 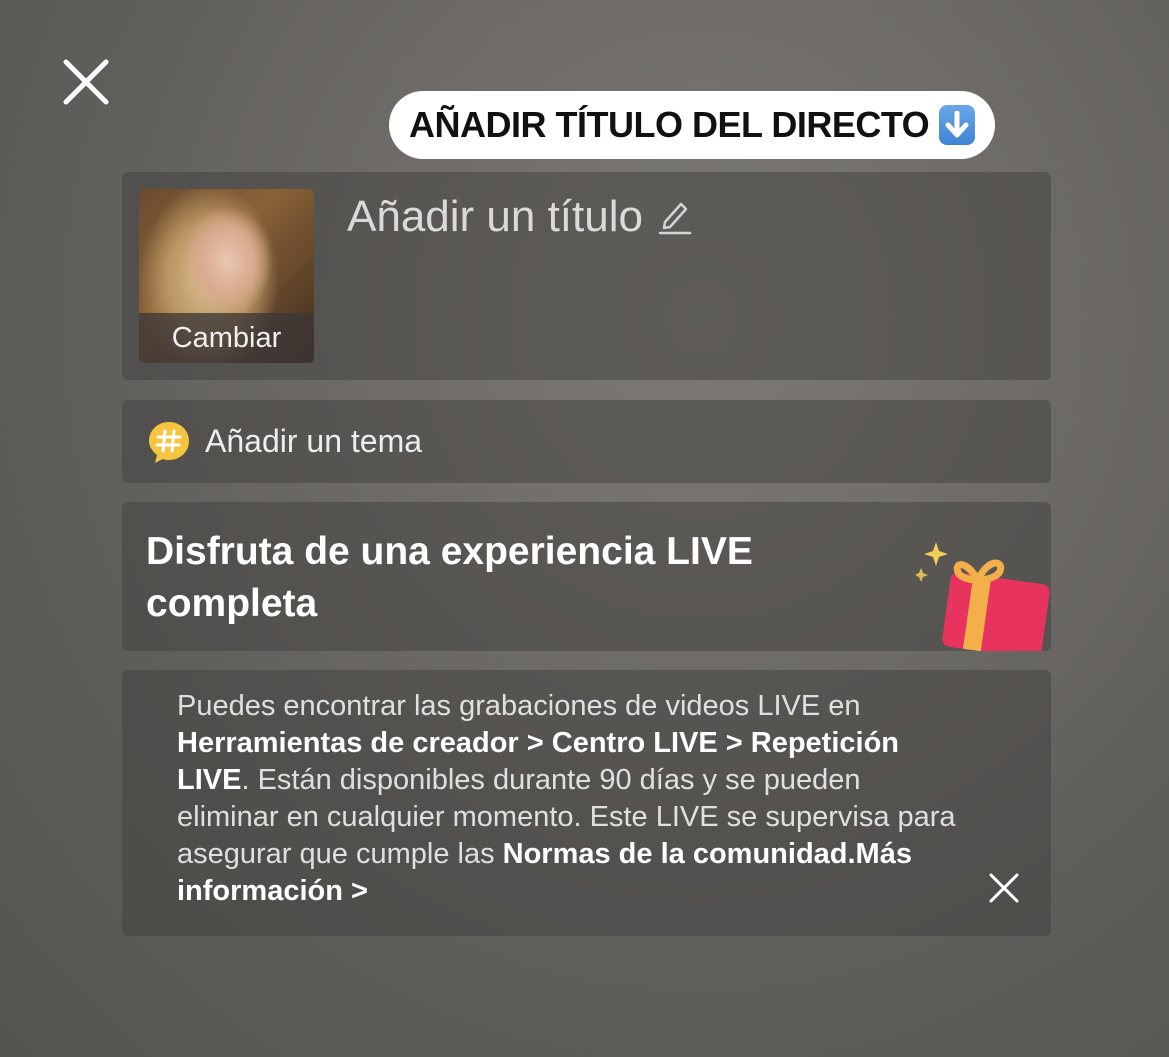 What do you see at coordinates (314, 441) in the screenshot?
I see `add-topic-label: Añadir un tema` at bounding box center [314, 441].